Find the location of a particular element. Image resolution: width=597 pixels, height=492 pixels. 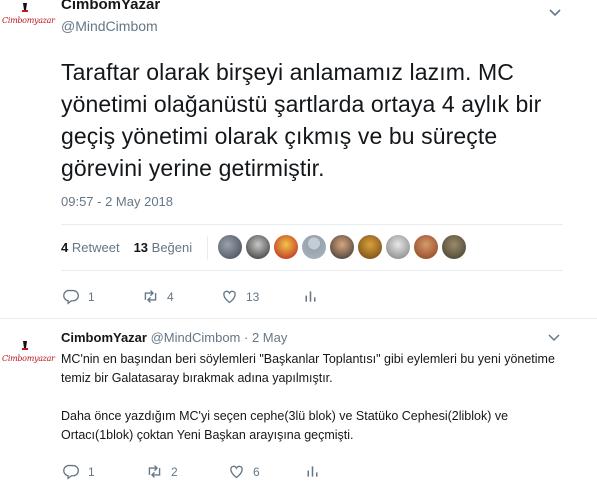

reply-date: · 2 May is located at coordinates (265, 337).